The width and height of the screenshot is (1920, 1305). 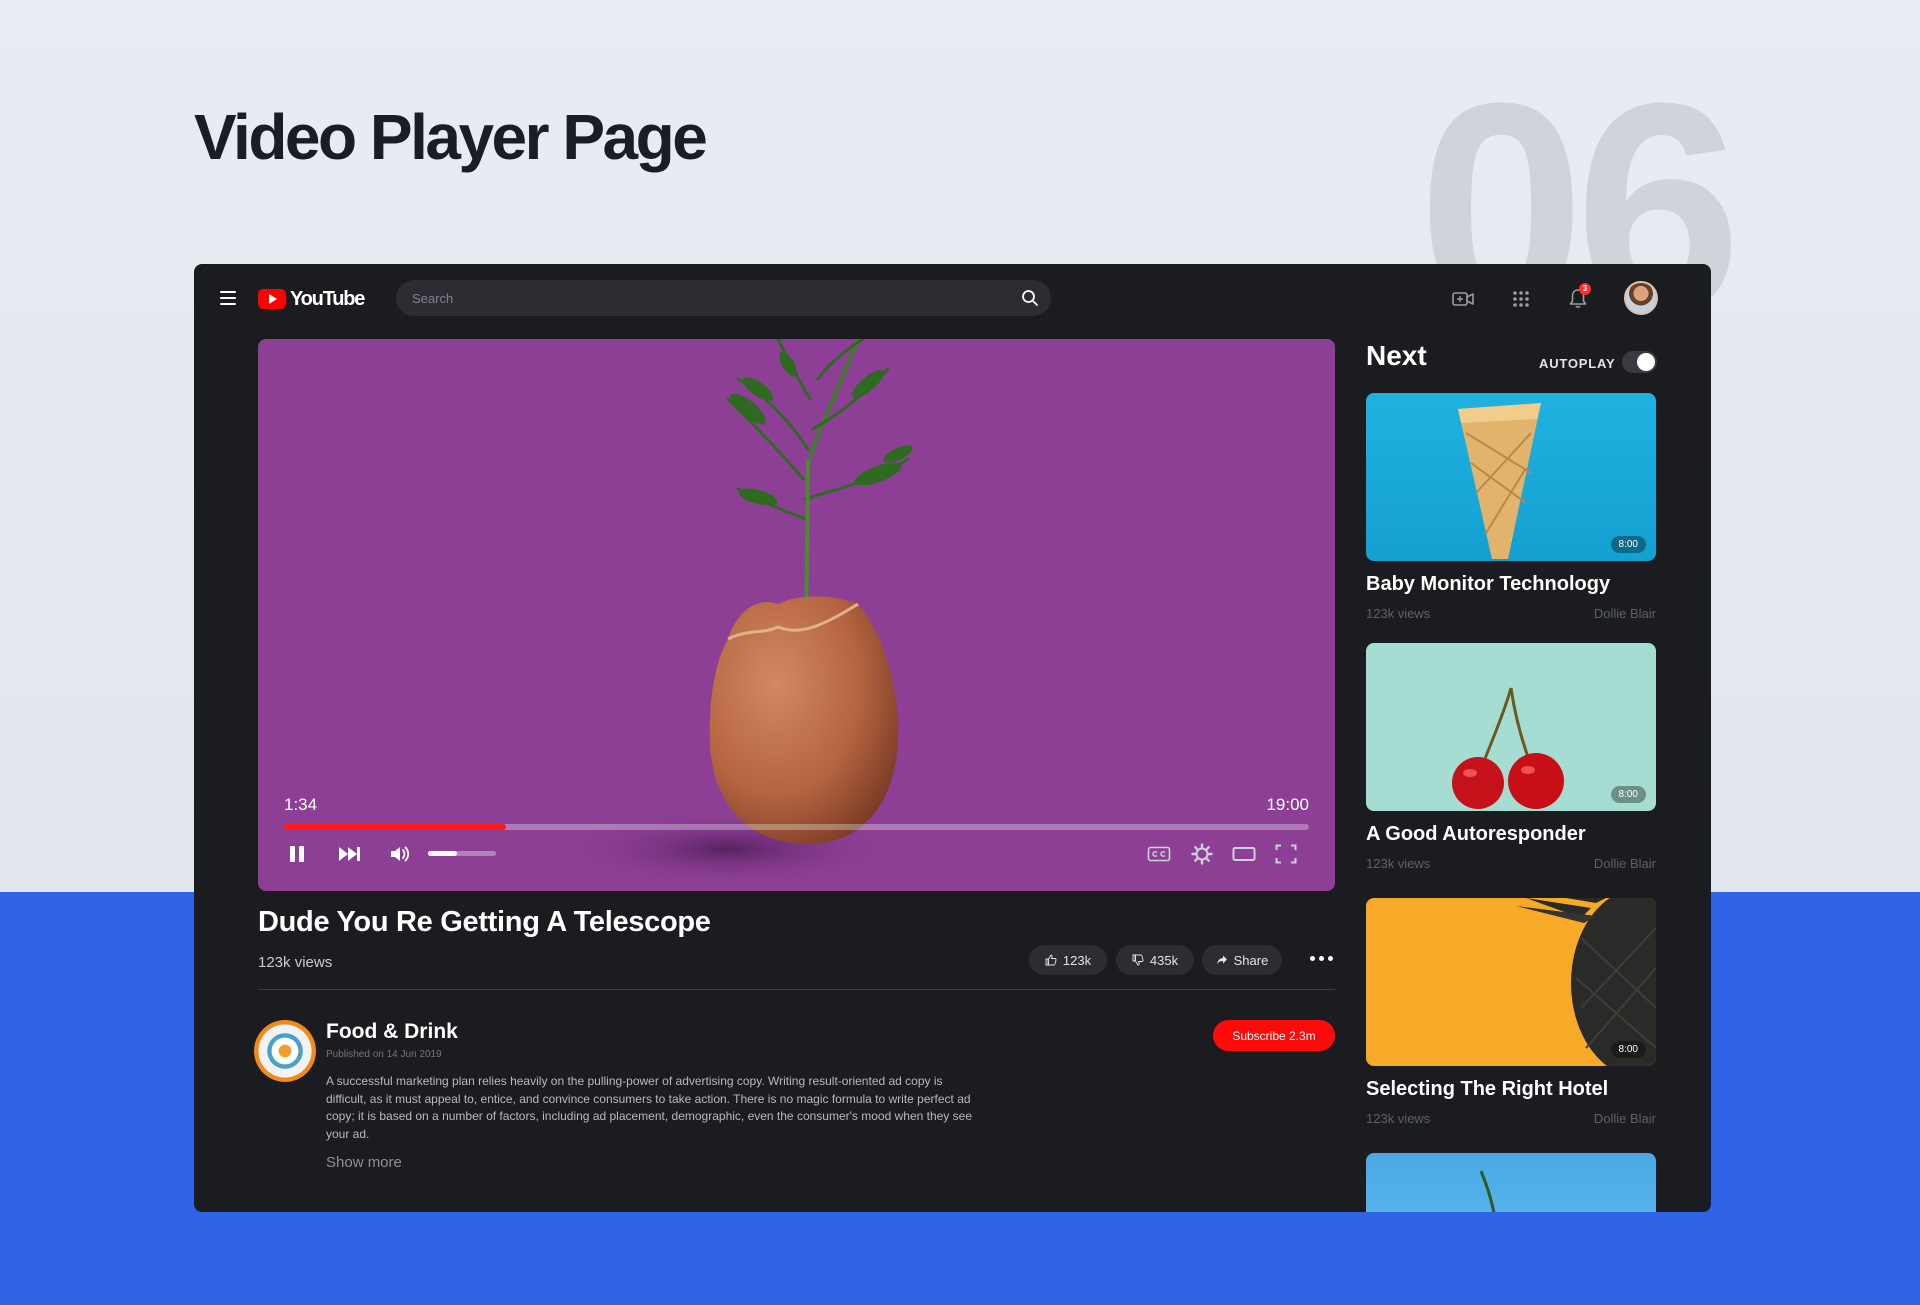 I want to click on play-logo-icon, so click(x=272, y=299).